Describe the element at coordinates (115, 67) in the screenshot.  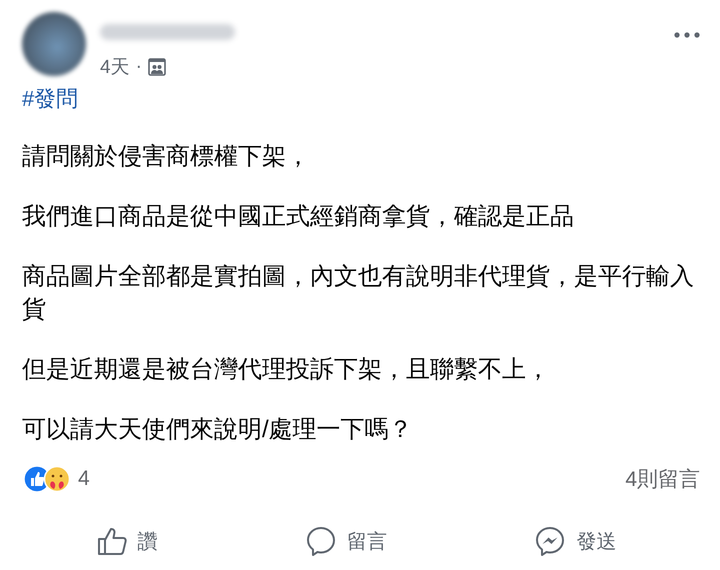
I see `post-time: 4天` at that location.